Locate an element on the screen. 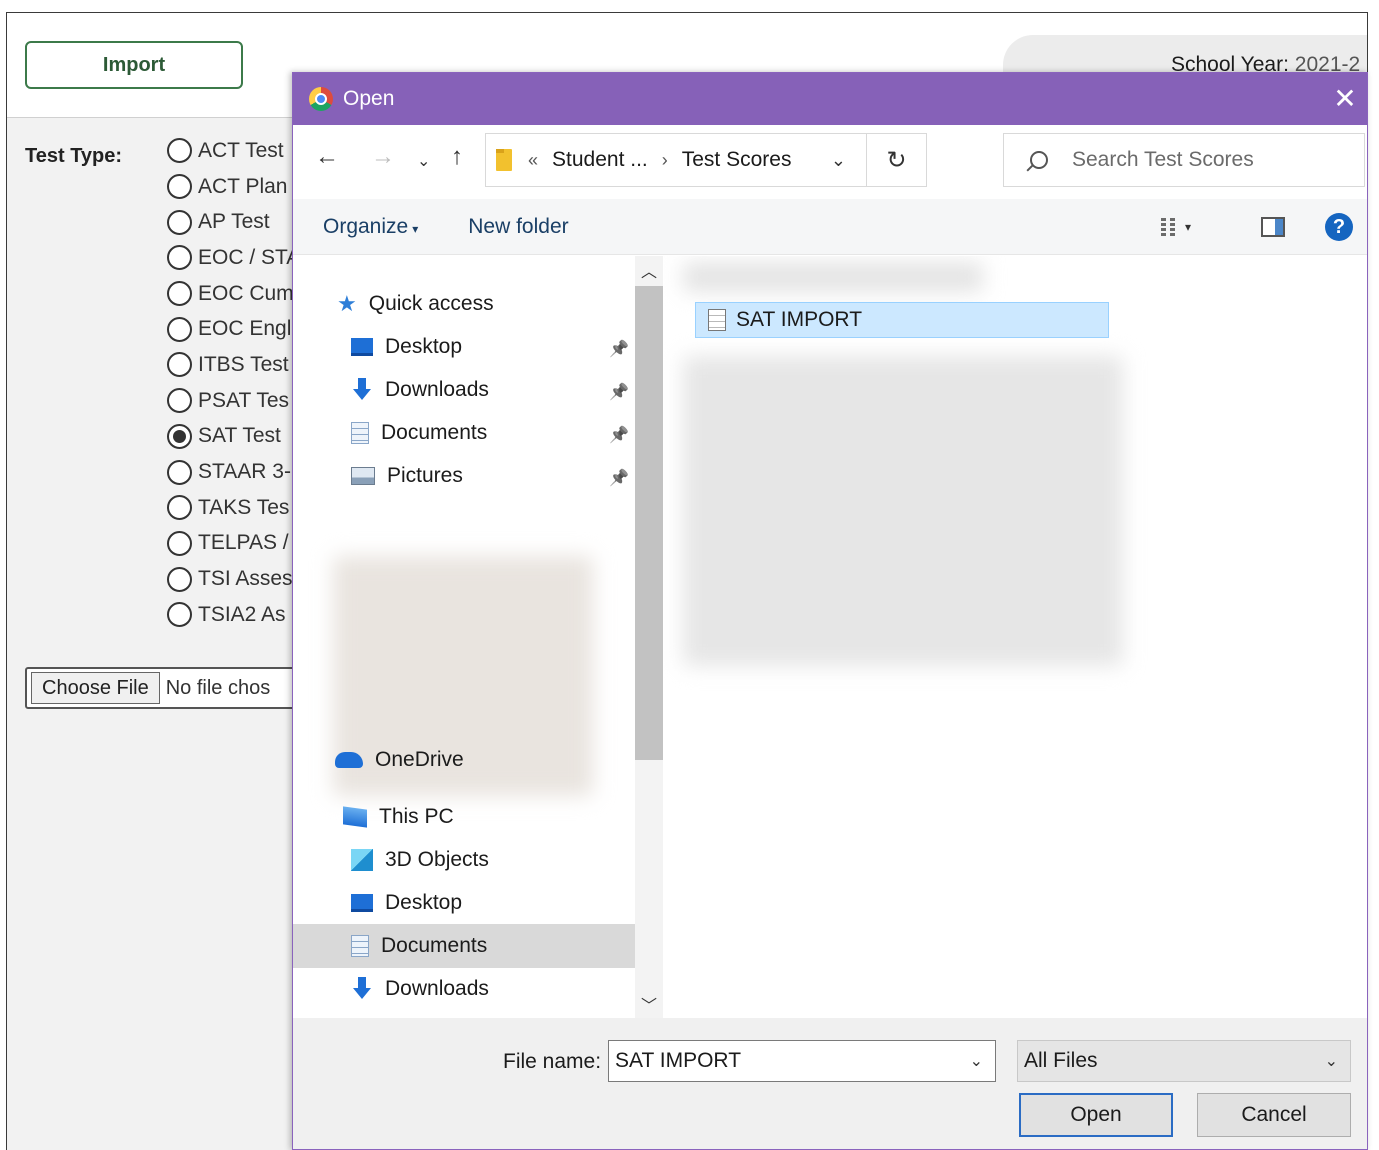 This screenshot has width=1379, height=1150. help-icon: ? is located at coordinates (1339, 227).